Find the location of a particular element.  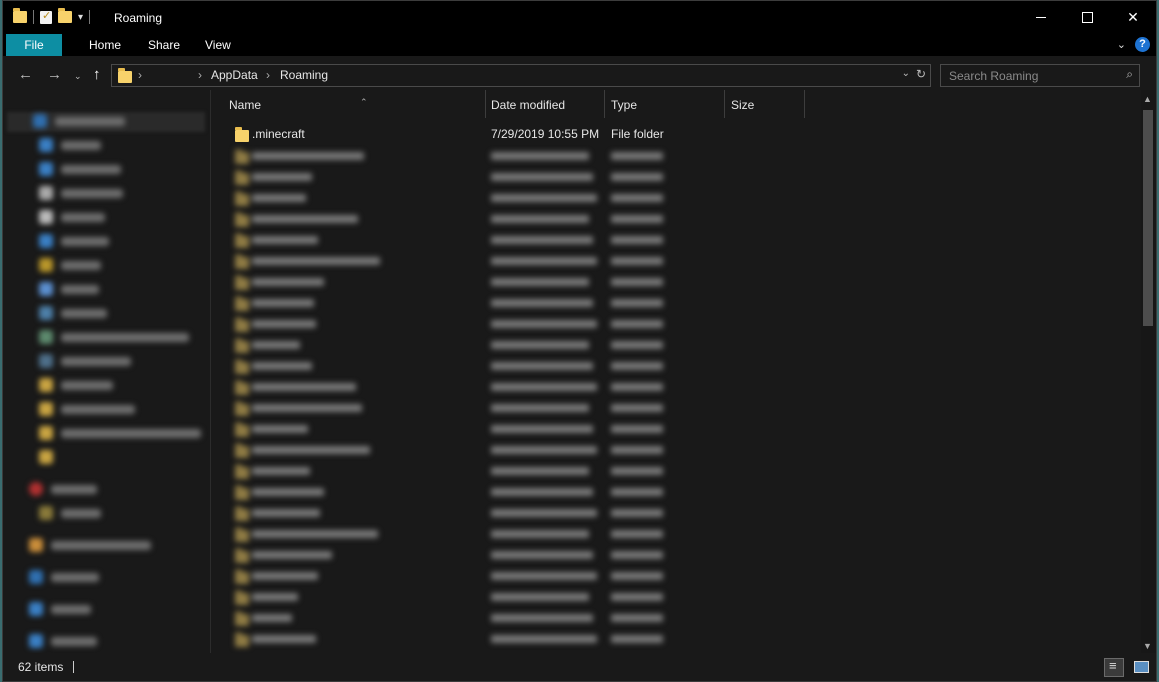

column-header-date-modified: Date modified is located at coordinates (545, 104).